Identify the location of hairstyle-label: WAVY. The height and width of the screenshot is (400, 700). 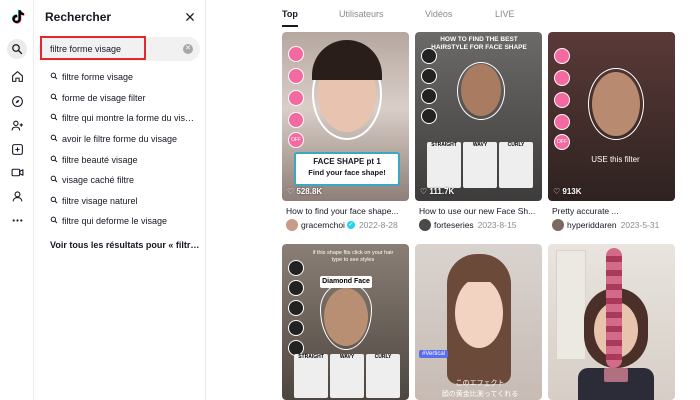
(347, 357).